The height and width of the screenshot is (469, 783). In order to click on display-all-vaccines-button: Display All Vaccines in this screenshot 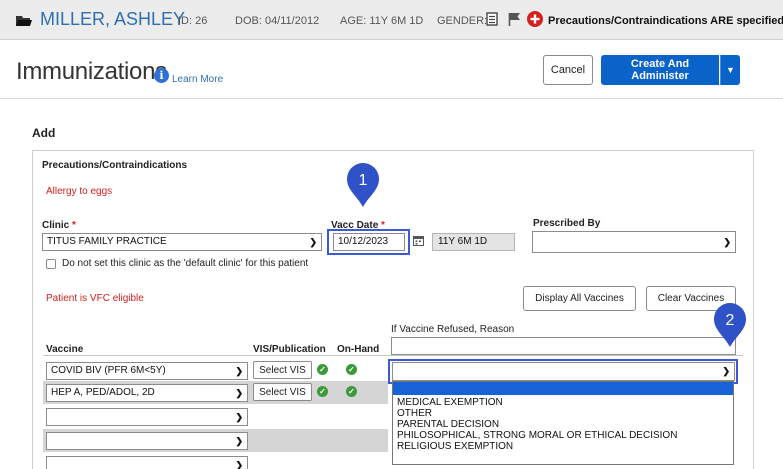, I will do `click(579, 298)`.